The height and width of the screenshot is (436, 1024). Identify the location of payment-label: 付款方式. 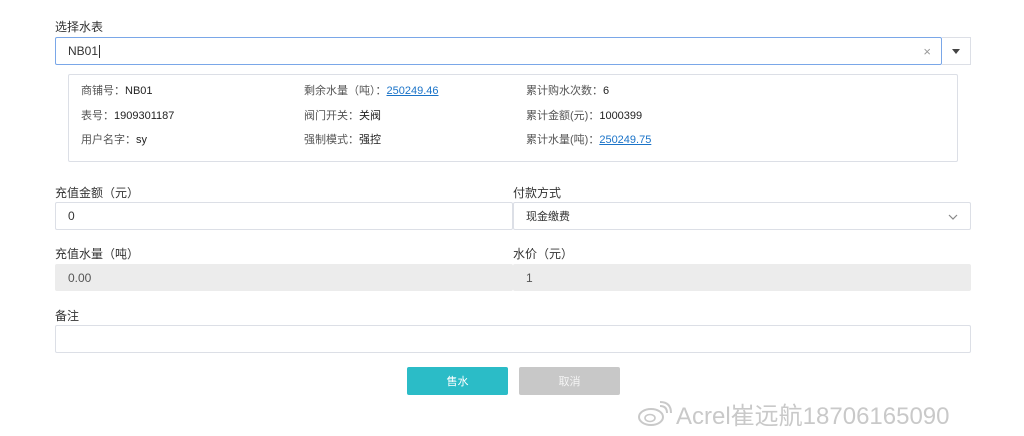
(537, 193).